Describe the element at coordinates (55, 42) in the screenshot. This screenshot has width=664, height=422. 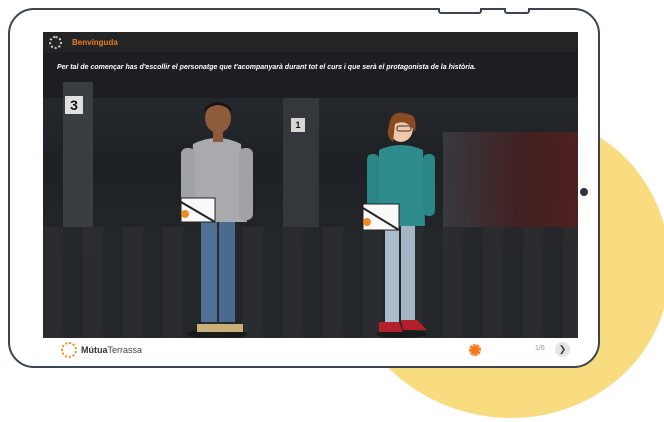
I see `sun-logo-icon` at that location.